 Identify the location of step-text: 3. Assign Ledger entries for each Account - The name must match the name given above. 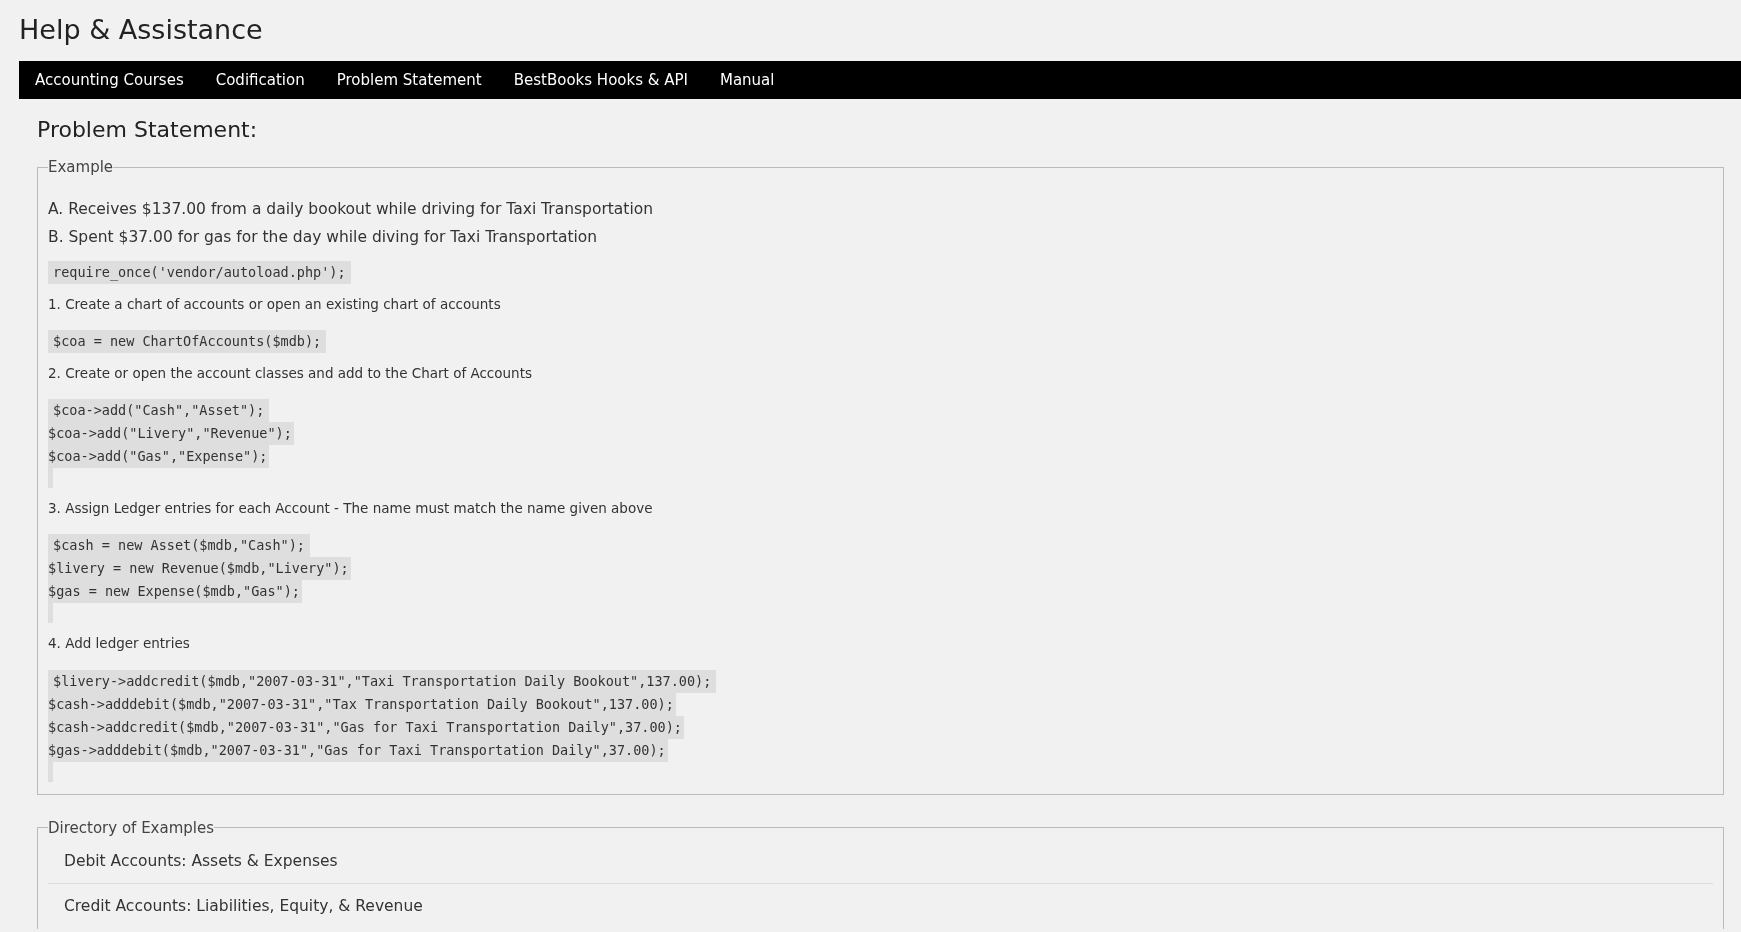
(350, 508).